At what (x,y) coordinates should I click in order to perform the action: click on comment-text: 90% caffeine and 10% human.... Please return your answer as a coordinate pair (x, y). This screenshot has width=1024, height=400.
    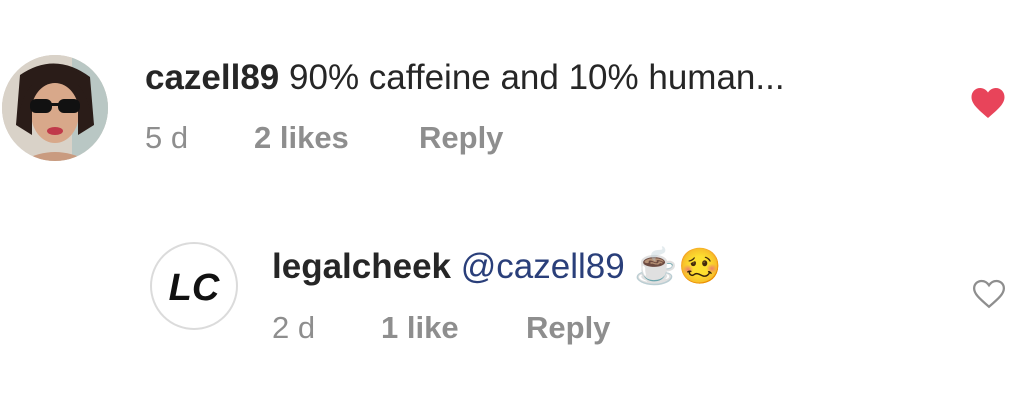
    Looking at the image, I should click on (537, 77).